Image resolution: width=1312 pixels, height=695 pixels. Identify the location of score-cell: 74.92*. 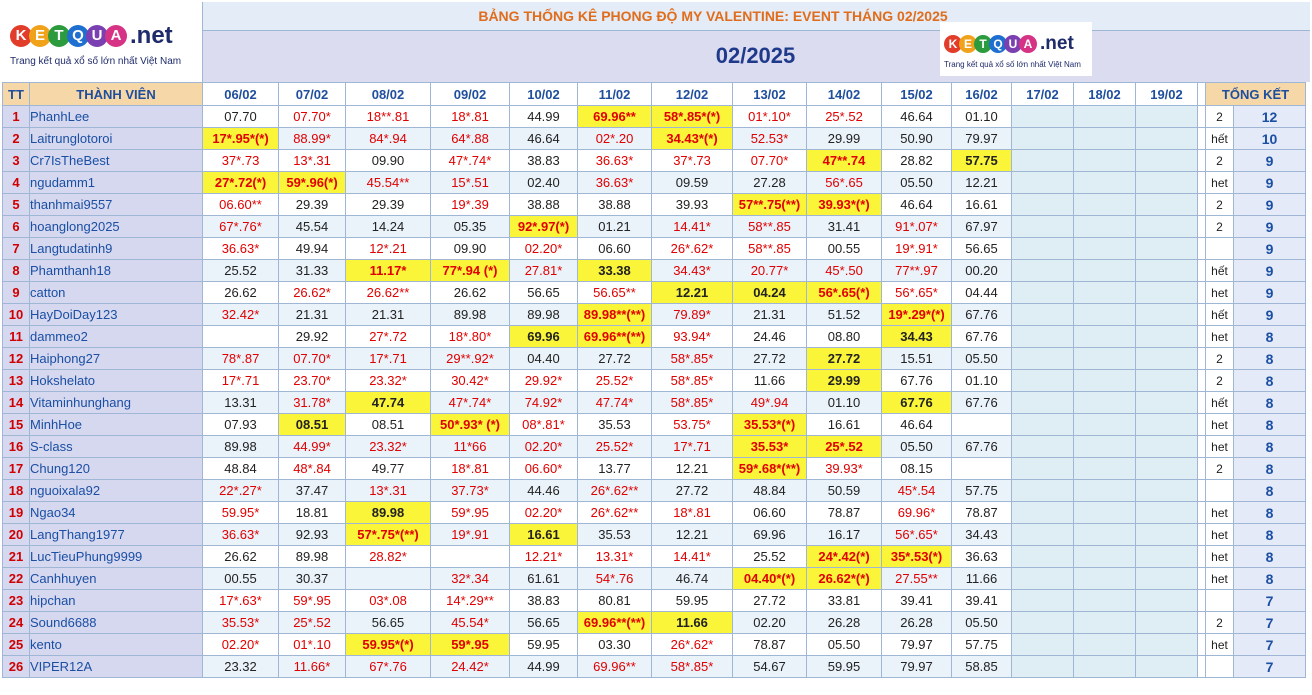
(543, 402).